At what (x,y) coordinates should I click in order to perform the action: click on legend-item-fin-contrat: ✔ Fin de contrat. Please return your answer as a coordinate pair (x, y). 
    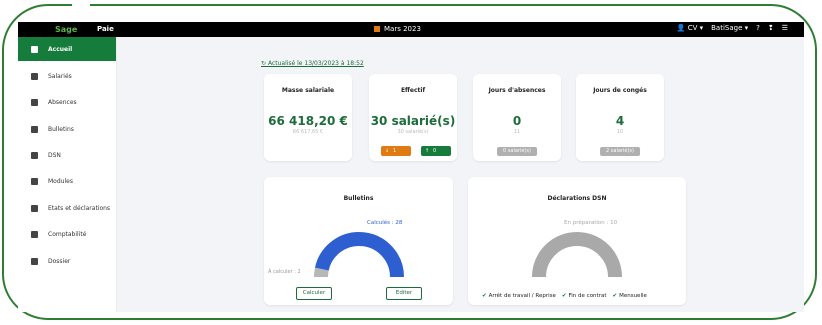
    Looking at the image, I should click on (584, 296).